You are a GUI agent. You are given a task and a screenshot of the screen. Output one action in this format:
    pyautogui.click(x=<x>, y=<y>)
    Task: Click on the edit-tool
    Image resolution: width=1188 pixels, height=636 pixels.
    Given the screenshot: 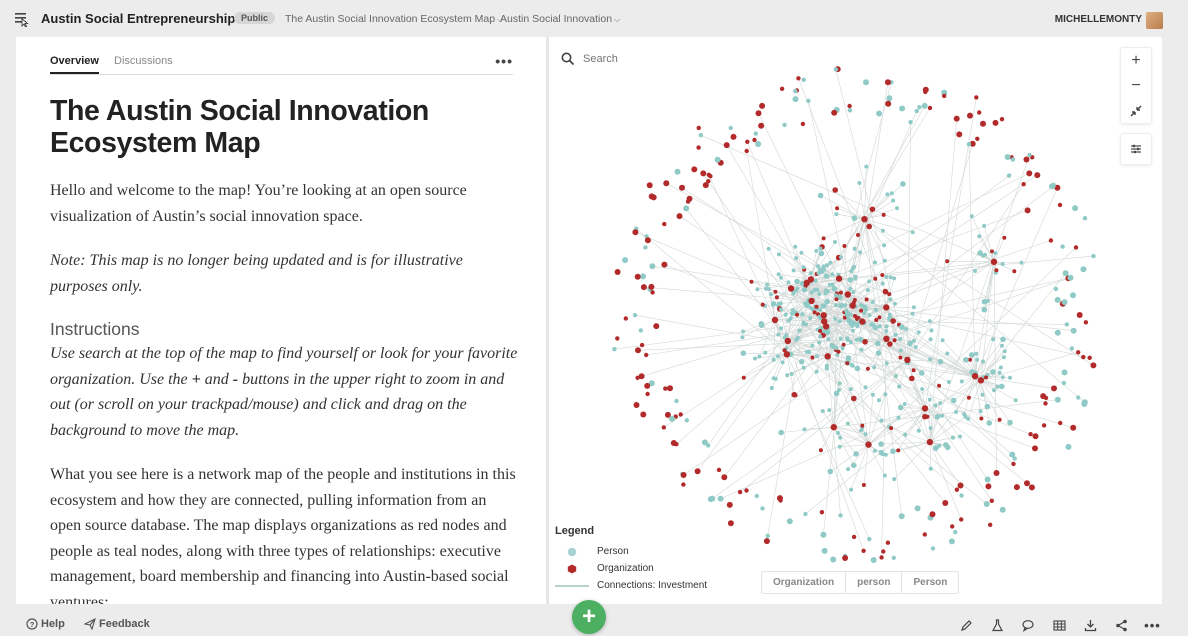 What is the action you would take?
    pyautogui.click(x=966, y=625)
    